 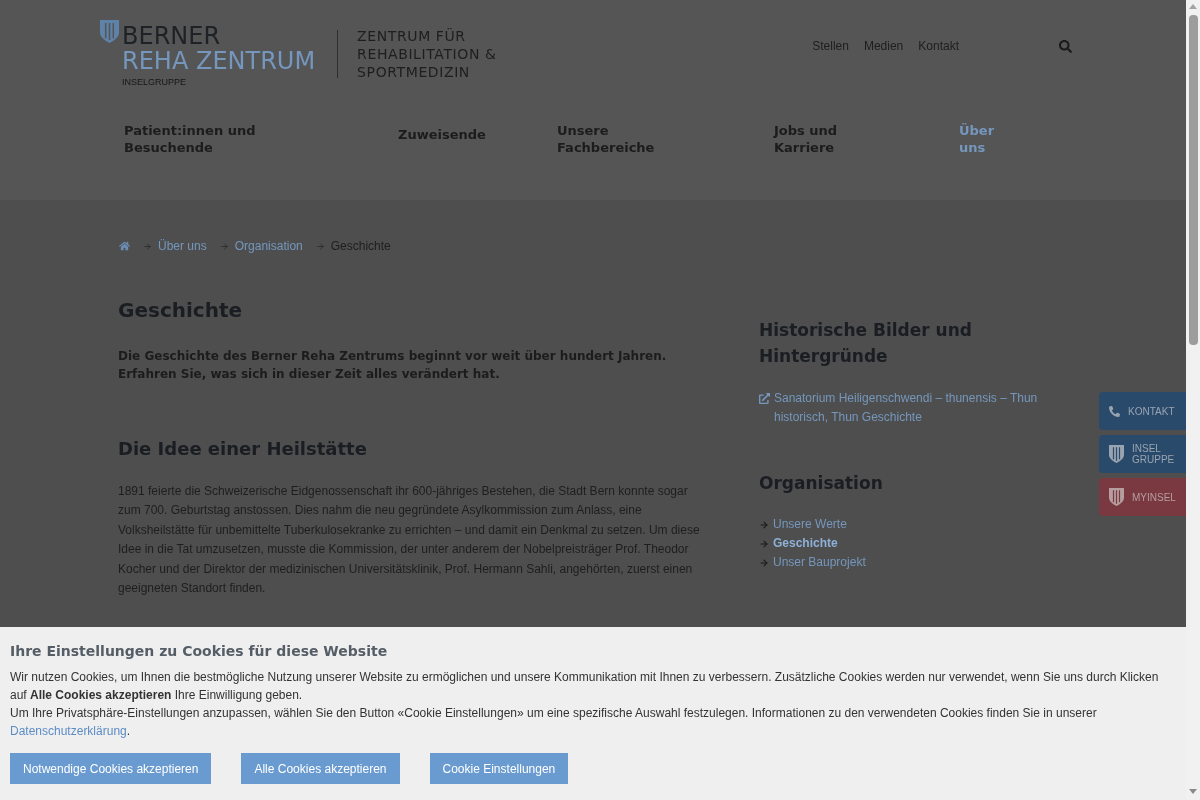 I want to click on breadcrumb-link: Organisation, so click(x=268, y=246).